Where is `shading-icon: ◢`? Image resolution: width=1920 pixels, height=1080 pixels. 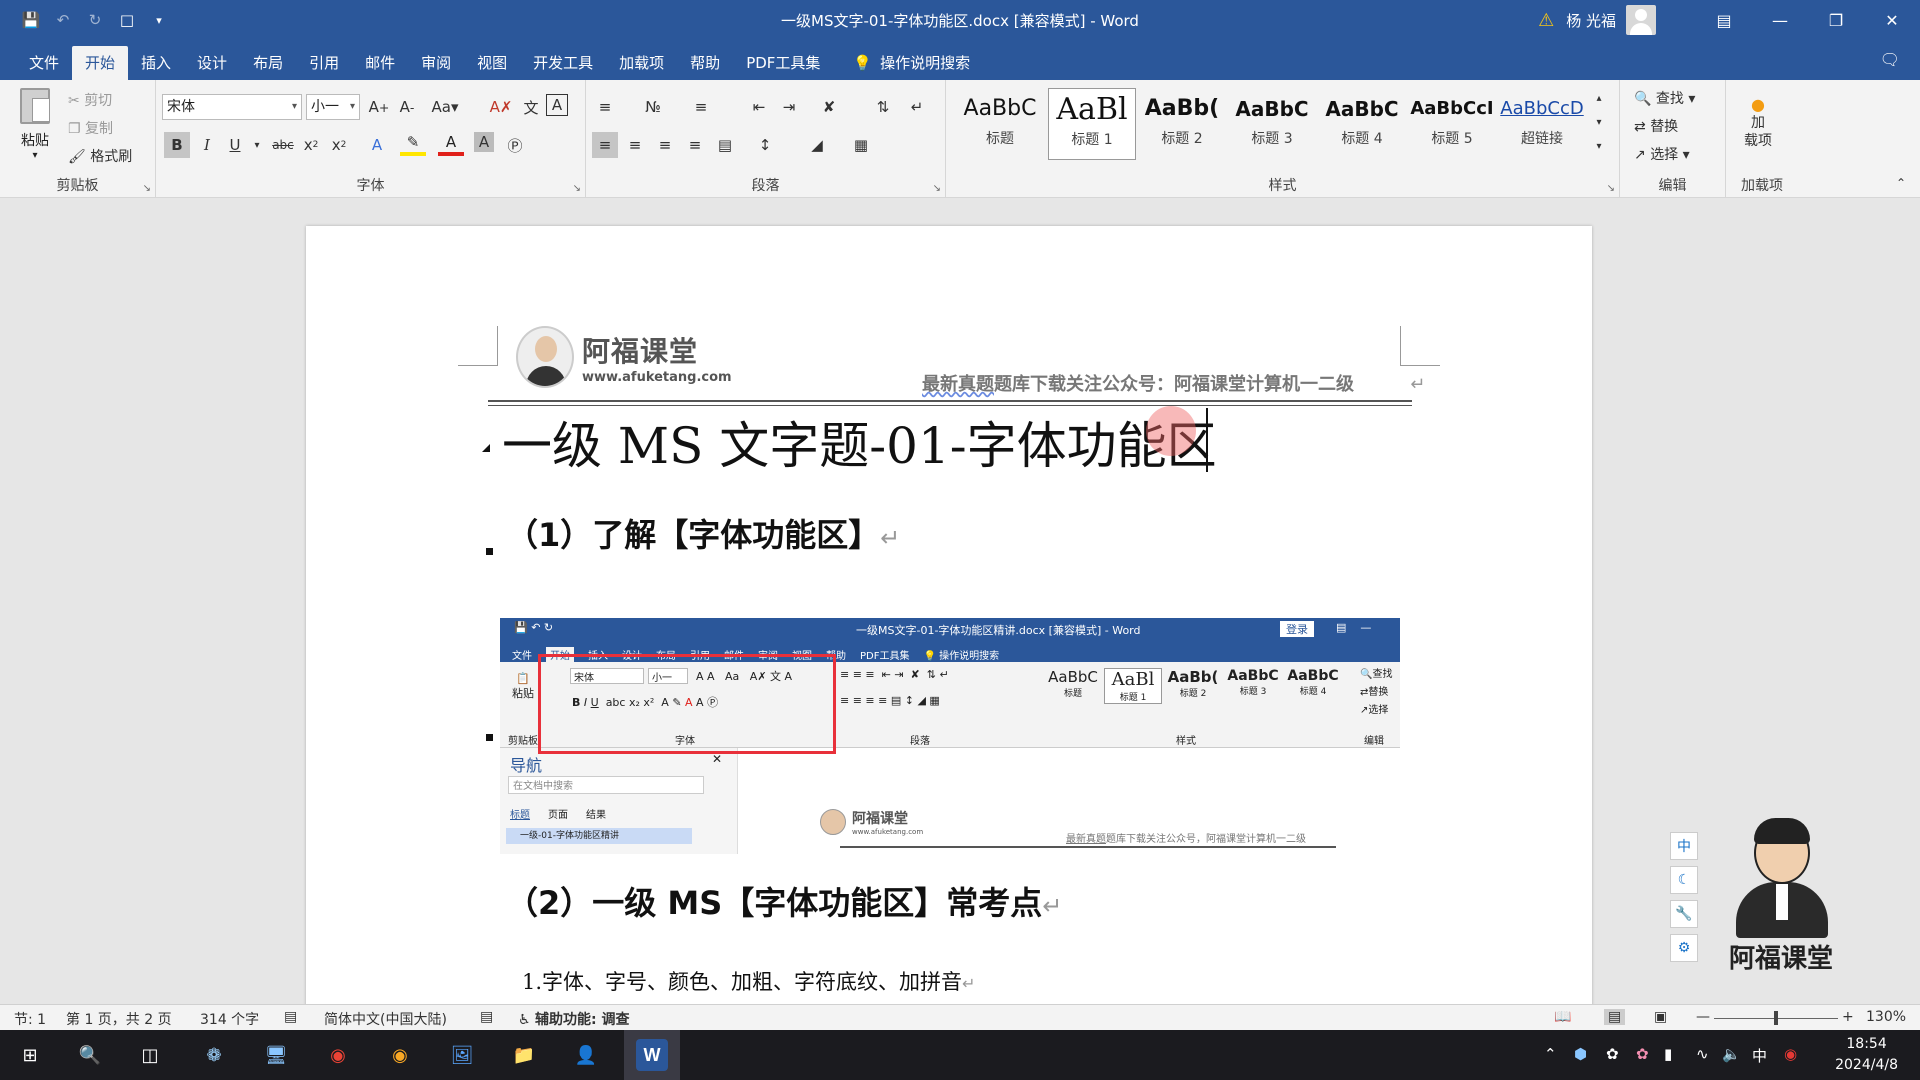 shading-icon: ◢ is located at coordinates (817, 145).